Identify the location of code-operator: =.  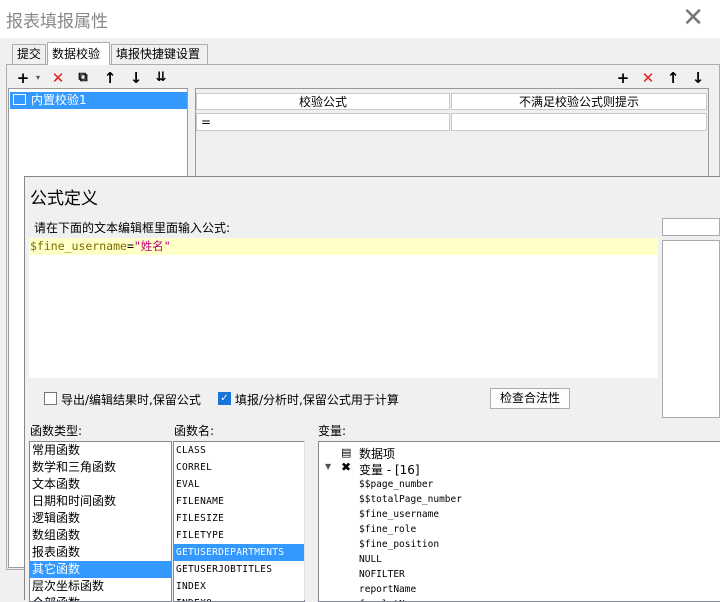
(130, 246).